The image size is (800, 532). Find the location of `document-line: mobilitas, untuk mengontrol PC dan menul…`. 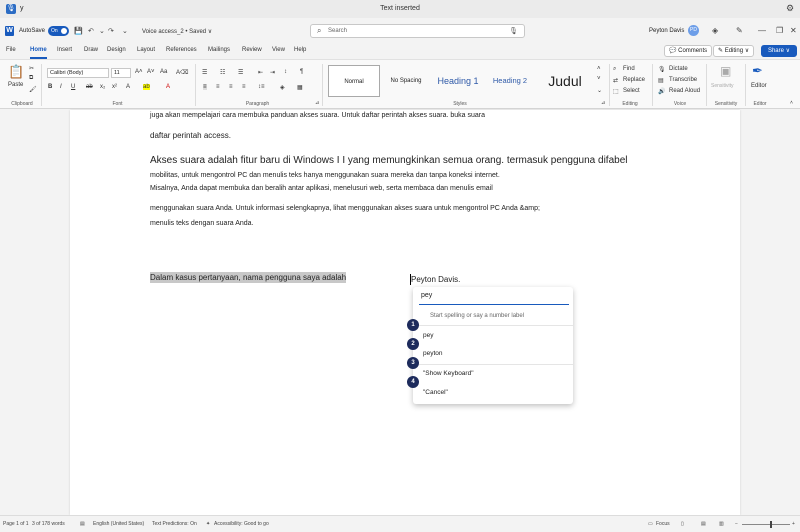

document-line: mobilitas, untuk mengontrol PC dan menul… is located at coordinates (325, 175).